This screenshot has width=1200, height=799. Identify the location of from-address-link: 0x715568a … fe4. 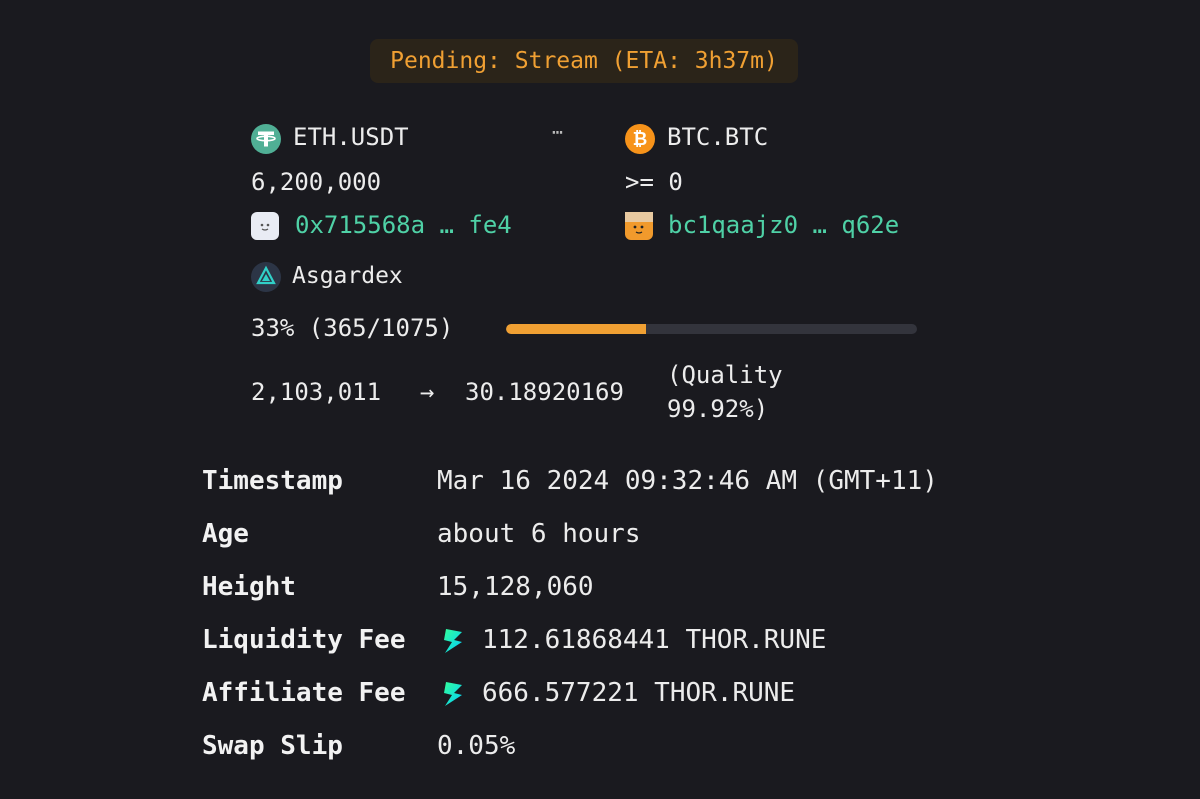
(403, 225).